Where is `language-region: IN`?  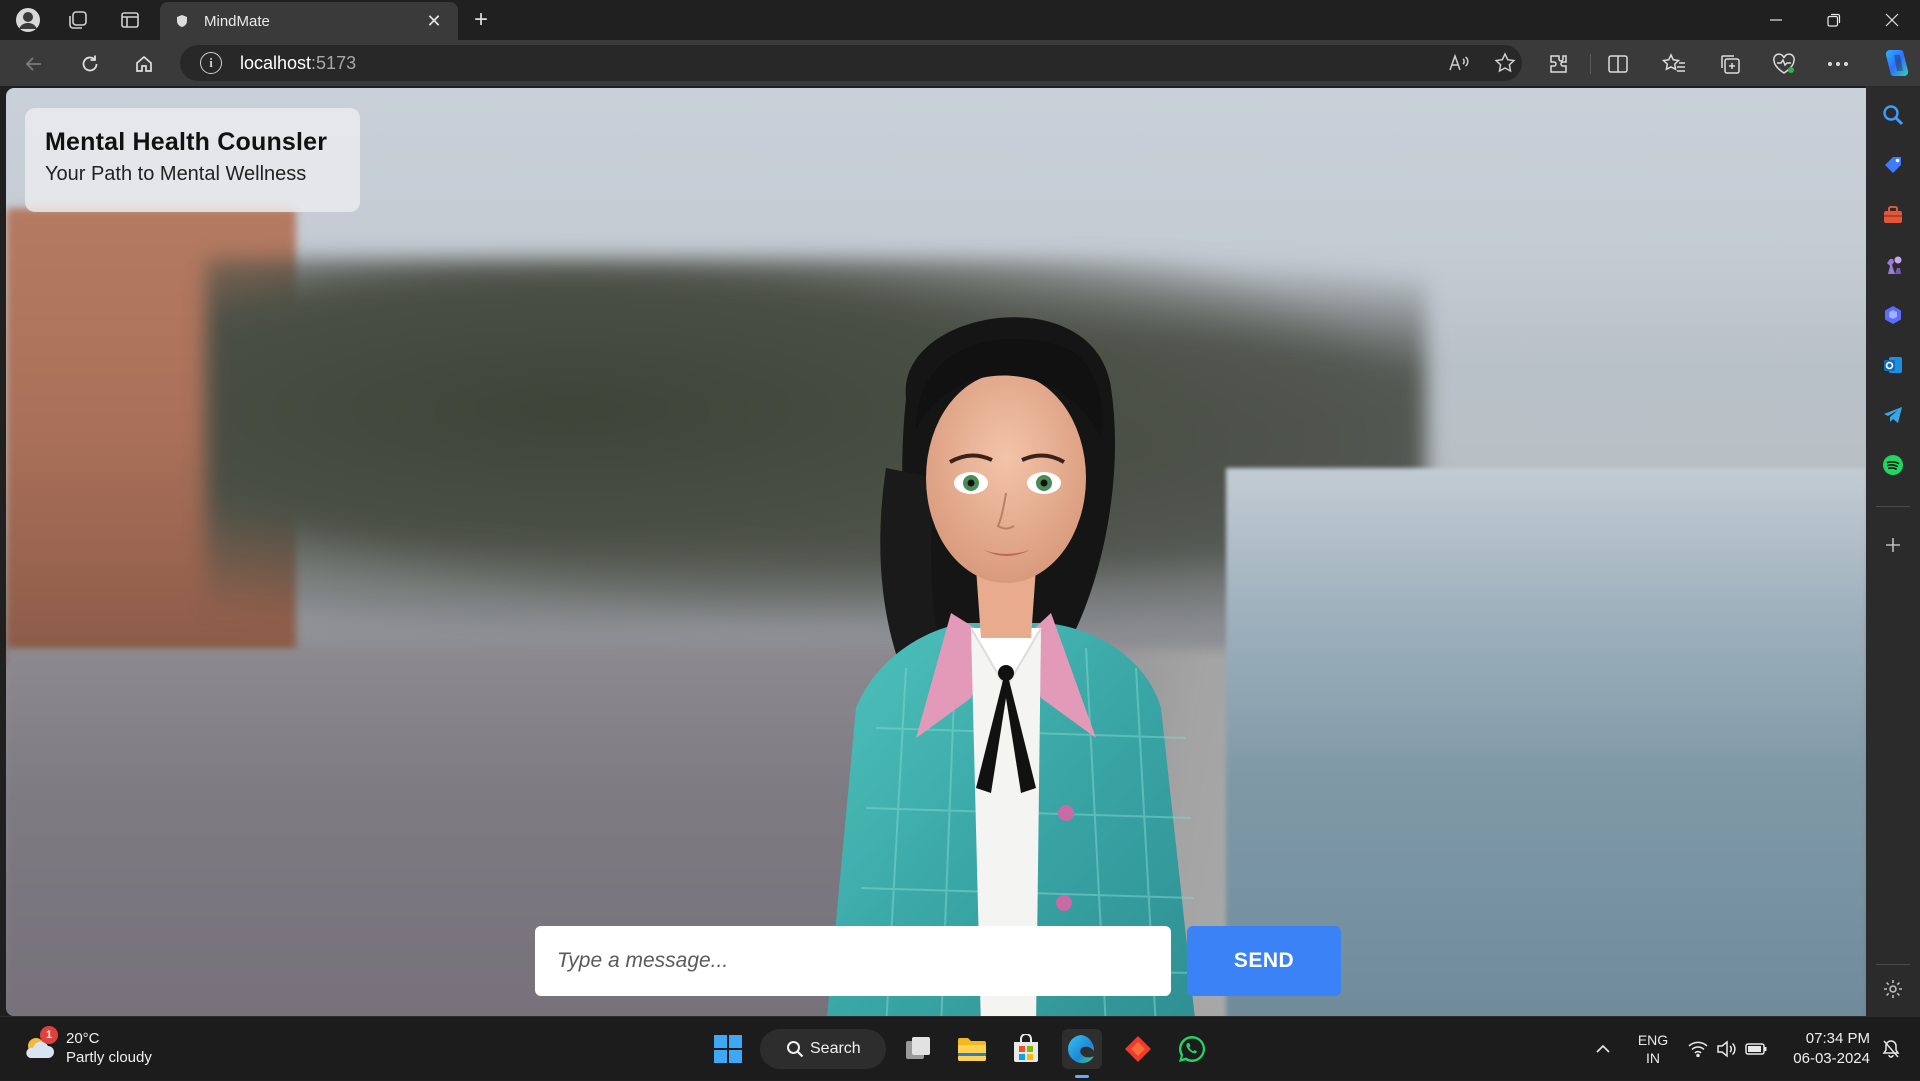 language-region: IN is located at coordinates (1653, 1058).